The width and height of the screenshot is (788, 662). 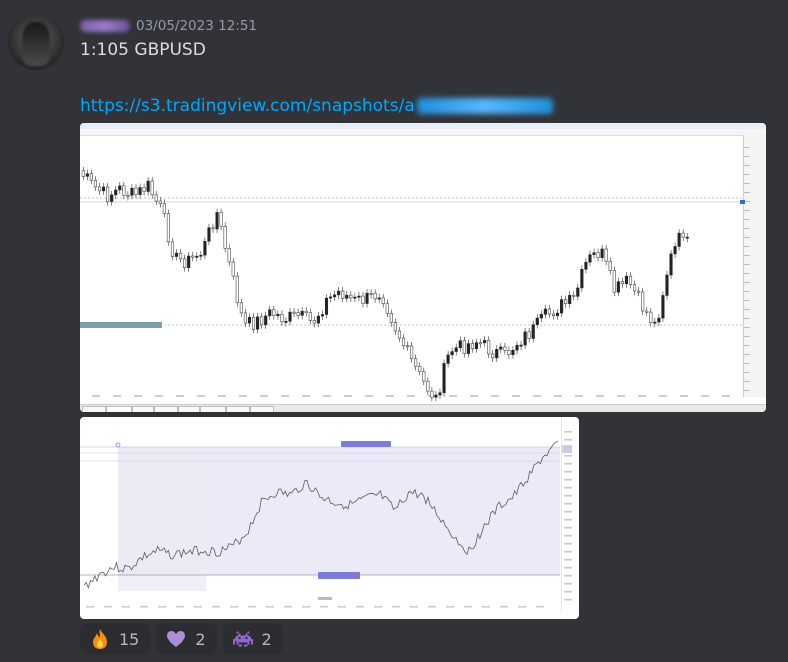 I want to click on message-header: 03/05/2023 12:51, so click(x=168, y=26).